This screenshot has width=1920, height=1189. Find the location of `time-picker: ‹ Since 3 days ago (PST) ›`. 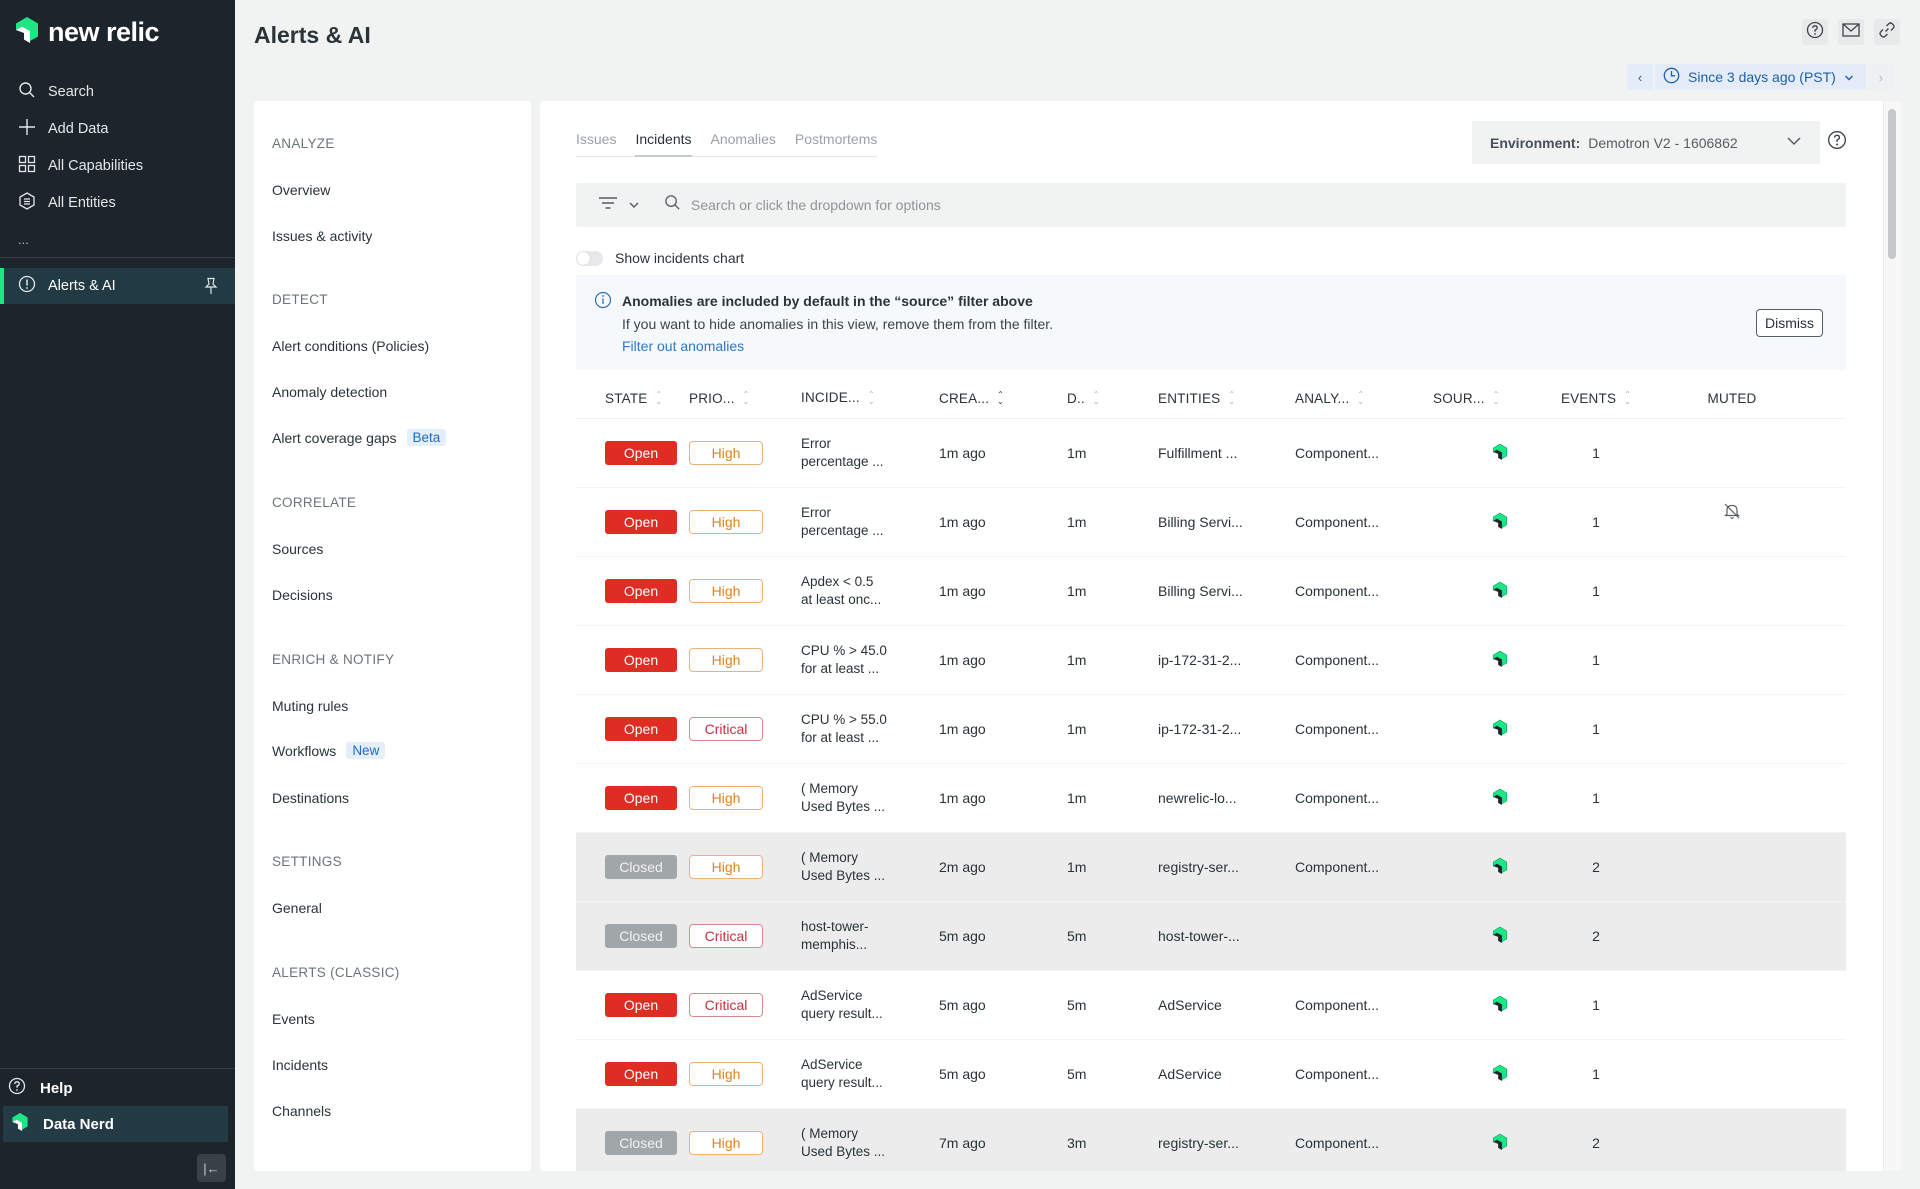

time-picker: ‹ Since 3 days ago (PST) › is located at coordinates (1760, 77).